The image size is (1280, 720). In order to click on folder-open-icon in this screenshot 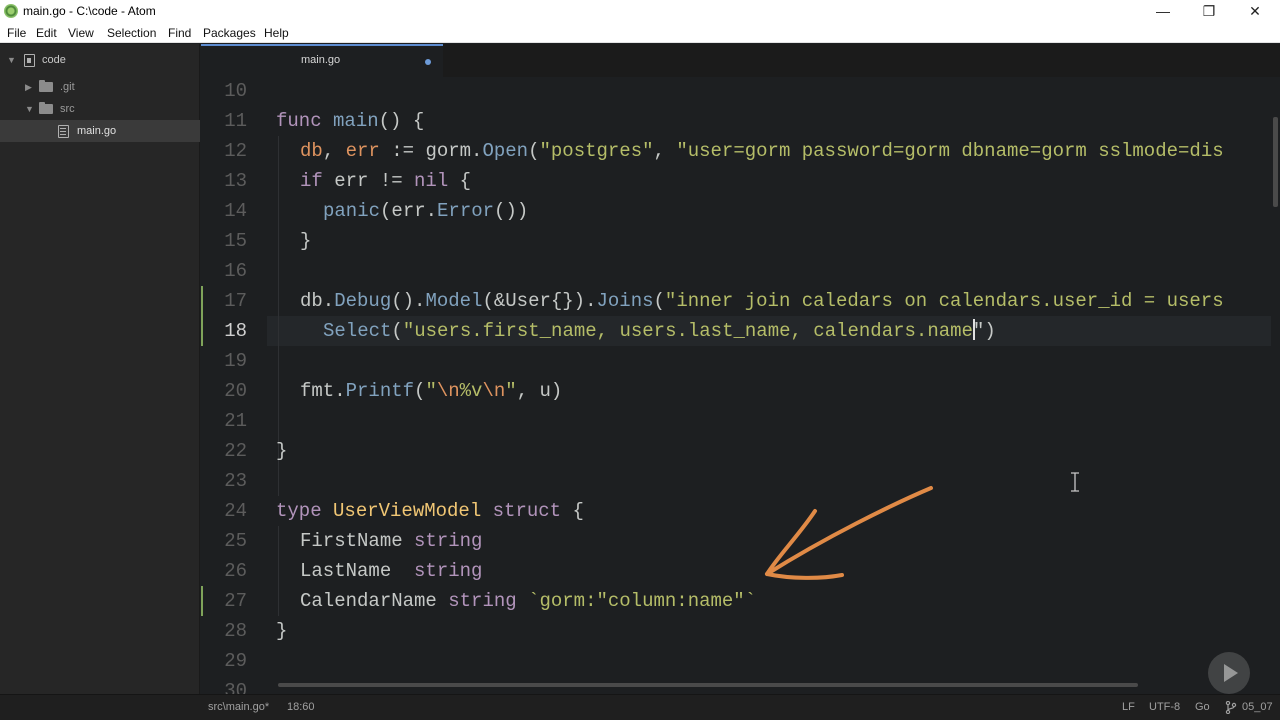, I will do `click(46, 108)`.